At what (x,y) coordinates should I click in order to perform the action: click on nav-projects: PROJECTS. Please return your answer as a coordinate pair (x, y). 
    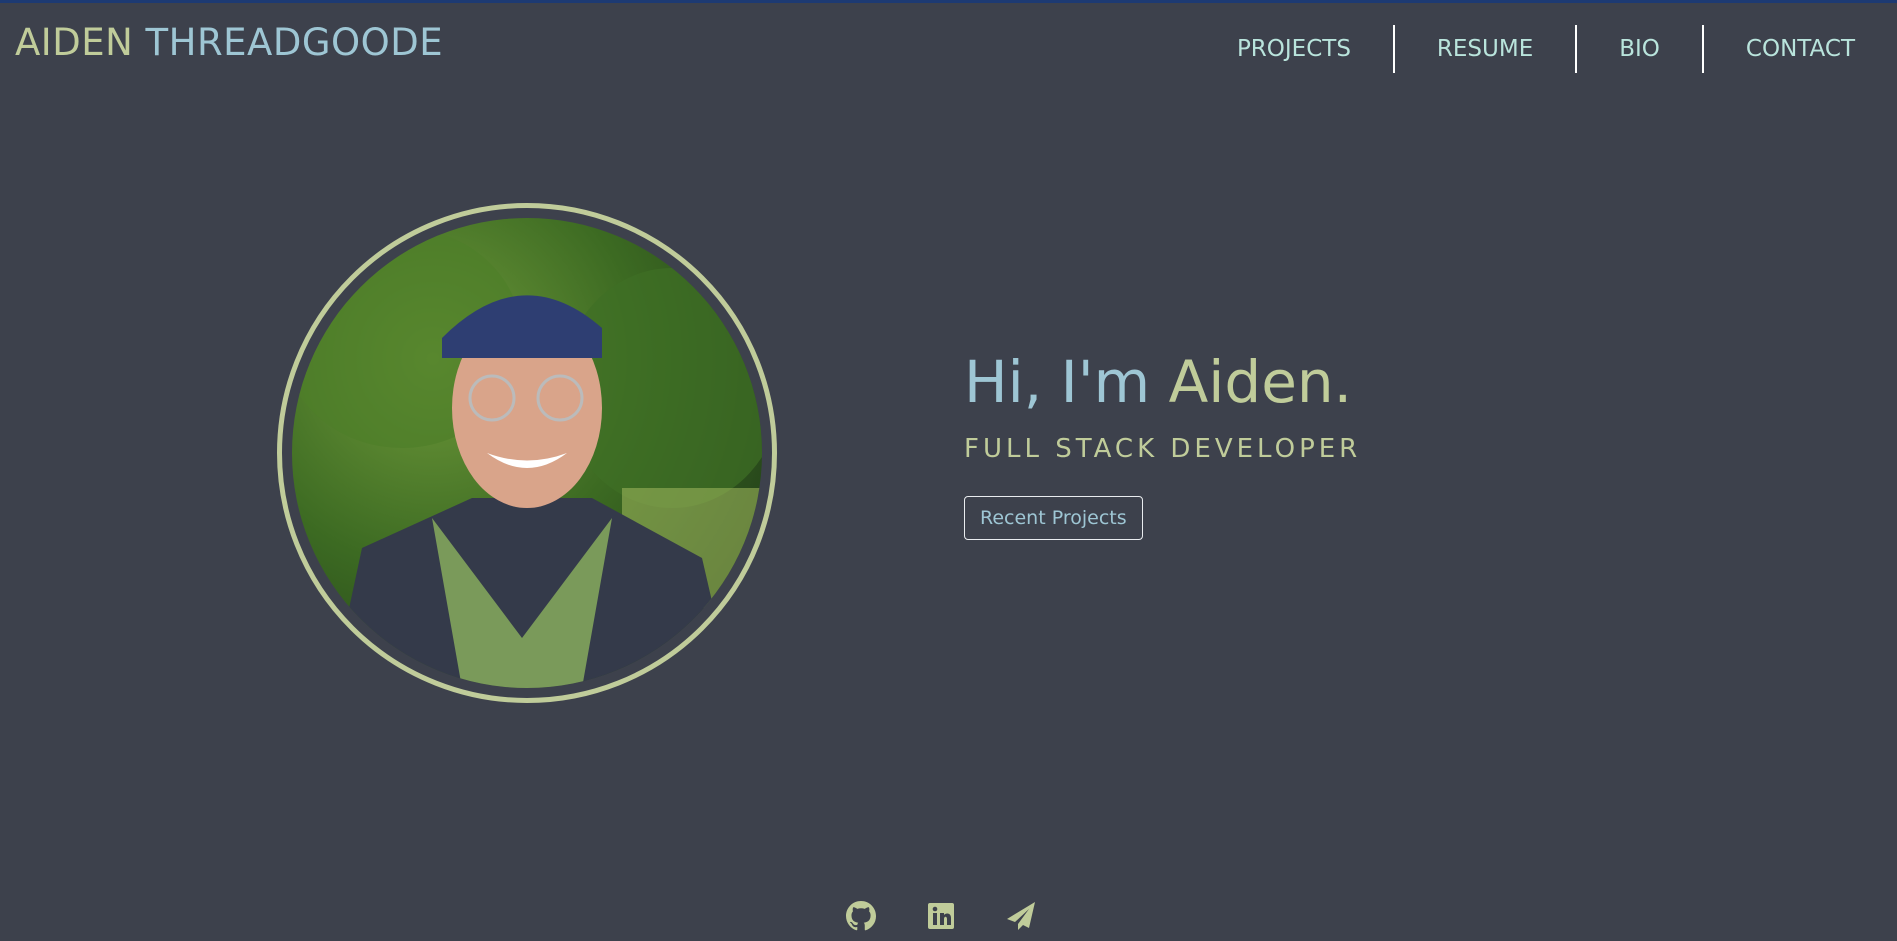
    Looking at the image, I should click on (1315, 49).